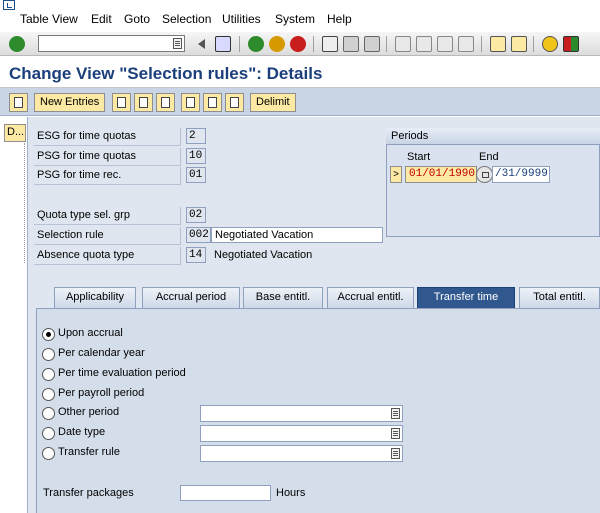  What do you see at coordinates (200, 44) in the screenshot?
I see `back-arrow-icon` at bounding box center [200, 44].